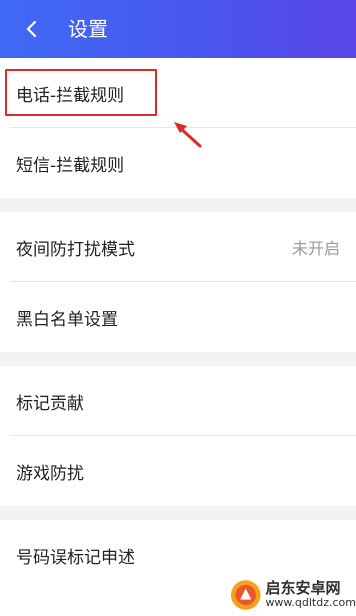 The width and height of the screenshot is (356, 616). I want to click on title-bar: 设置, so click(178, 29).